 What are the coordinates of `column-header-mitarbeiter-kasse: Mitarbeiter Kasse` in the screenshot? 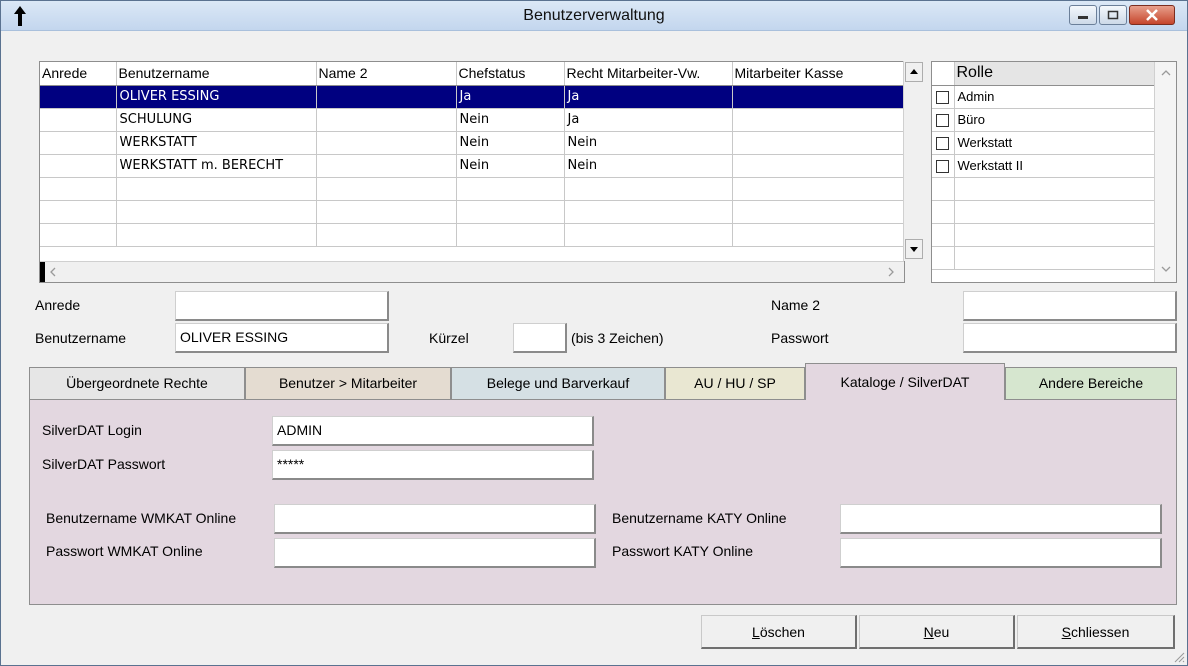 It's located at (819, 74).